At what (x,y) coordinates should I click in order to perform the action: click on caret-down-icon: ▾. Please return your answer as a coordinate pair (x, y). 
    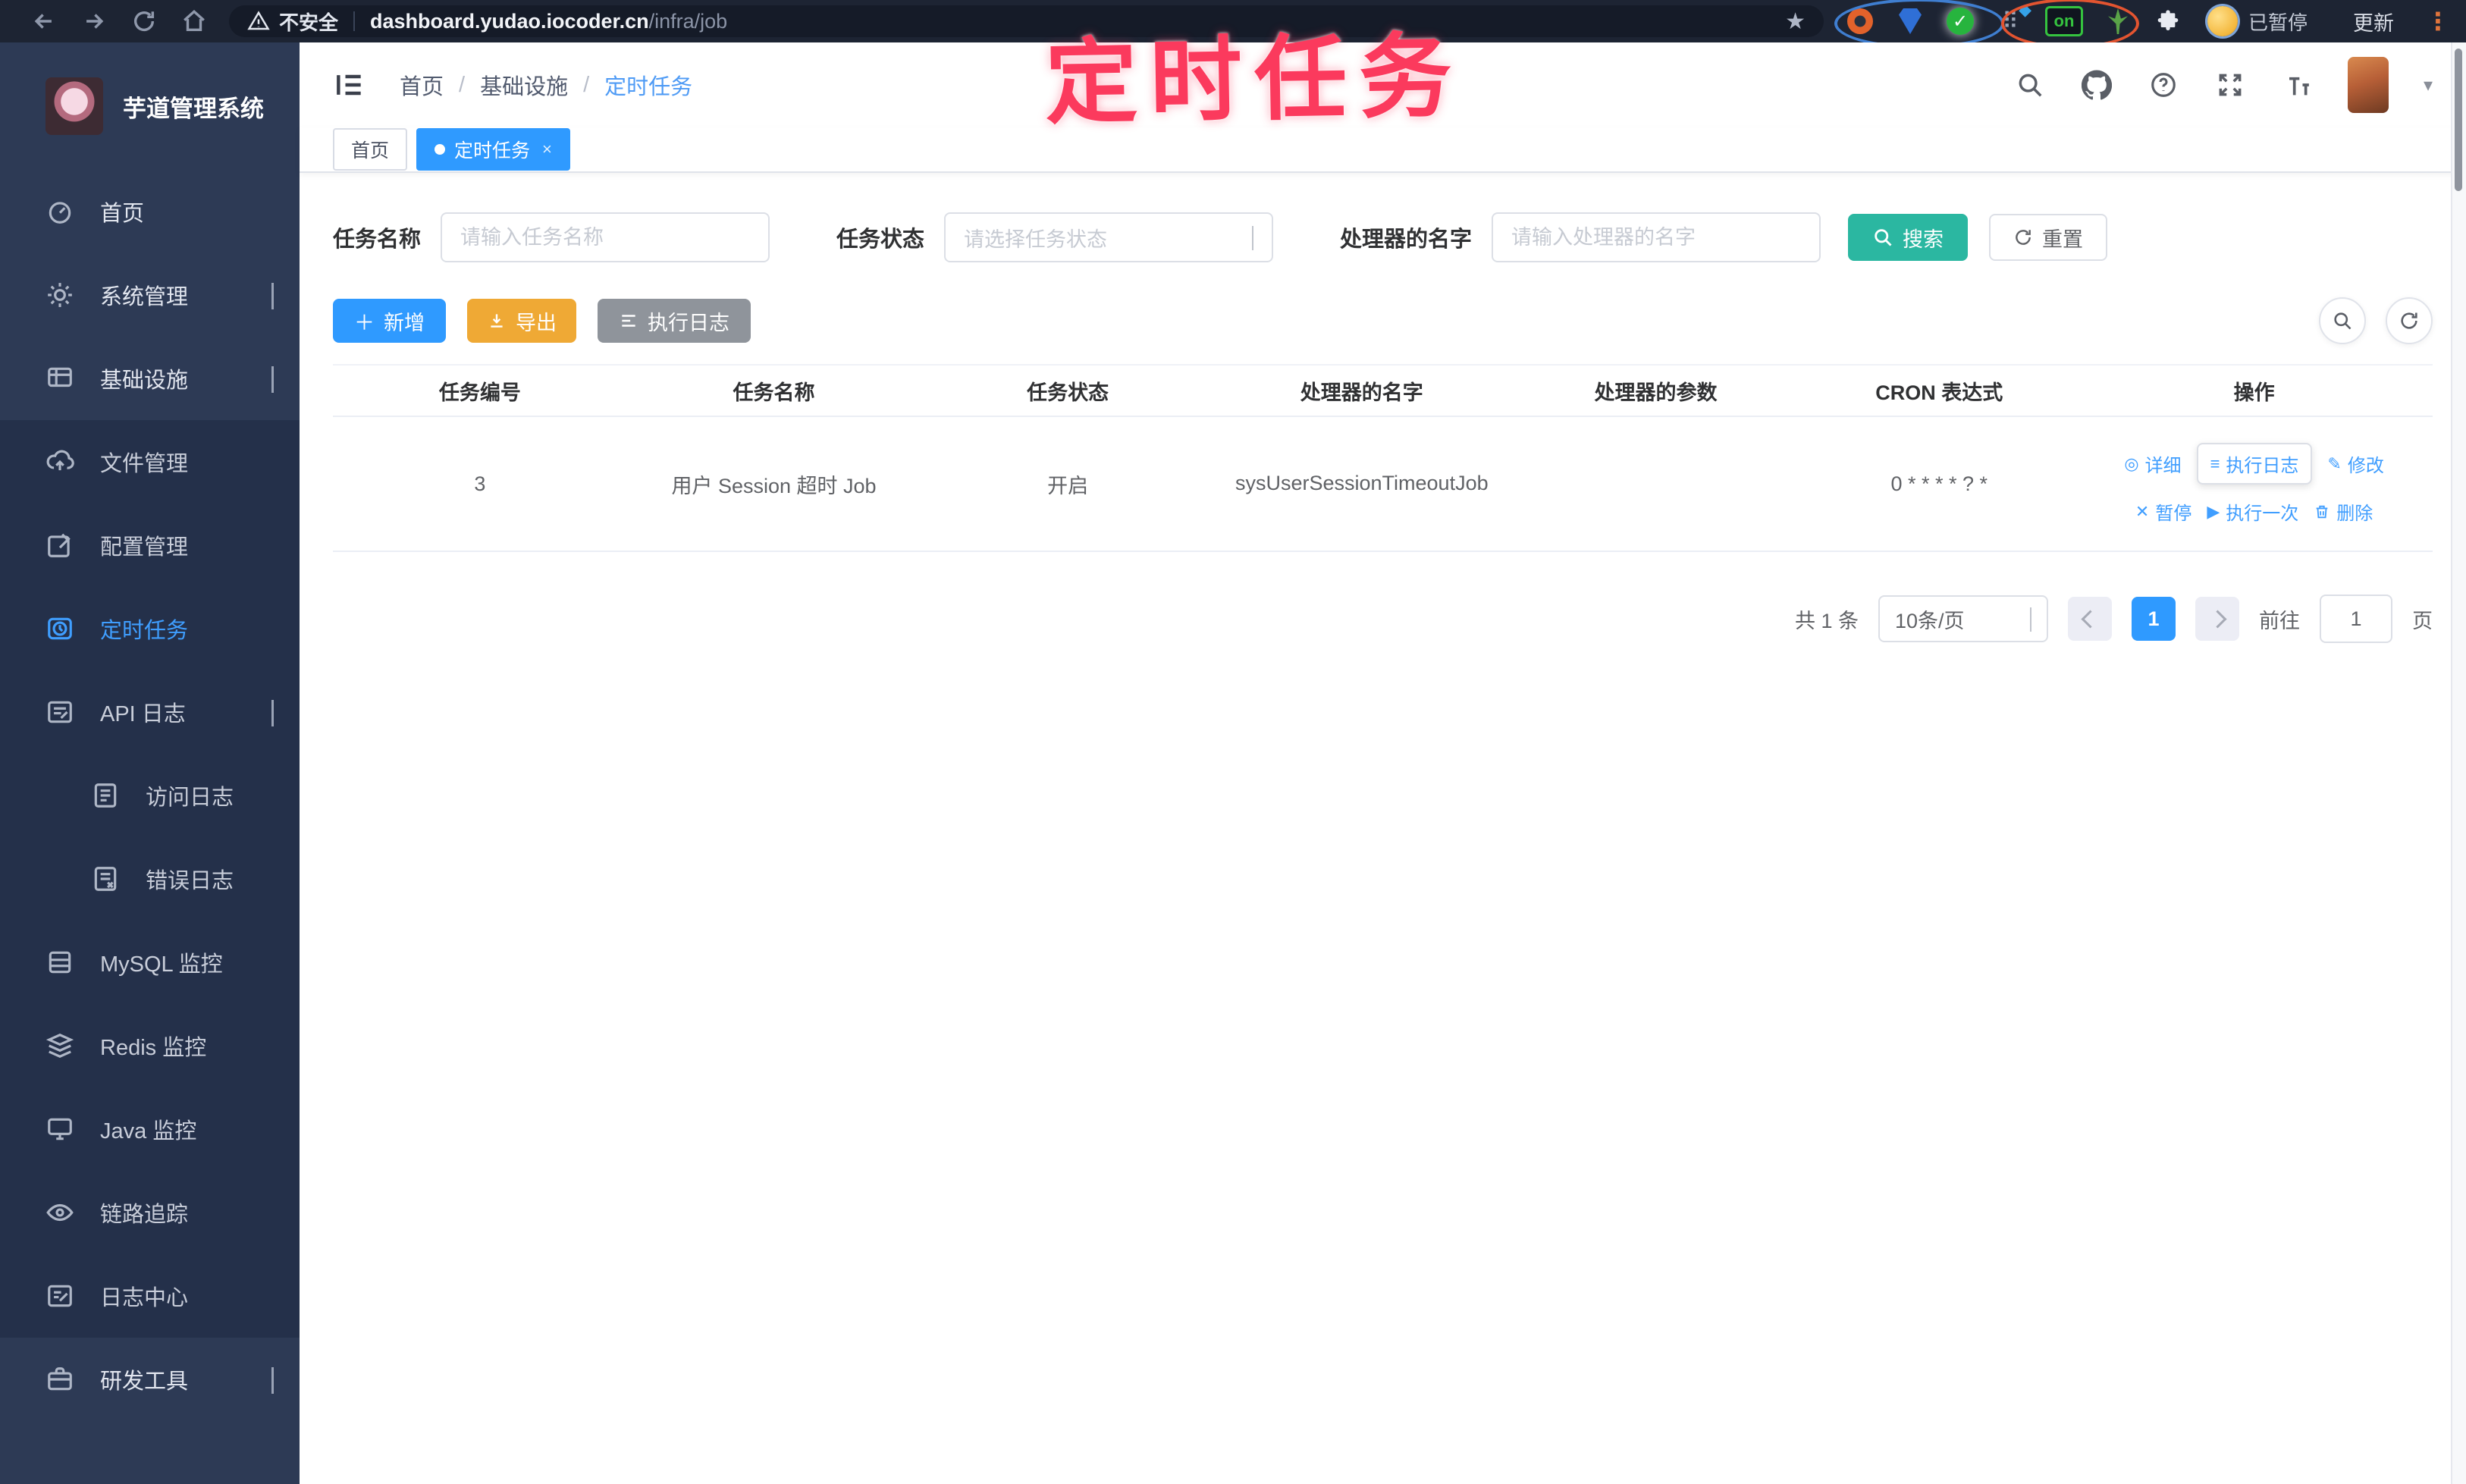
    Looking at the image, I should click on (2428, 85).